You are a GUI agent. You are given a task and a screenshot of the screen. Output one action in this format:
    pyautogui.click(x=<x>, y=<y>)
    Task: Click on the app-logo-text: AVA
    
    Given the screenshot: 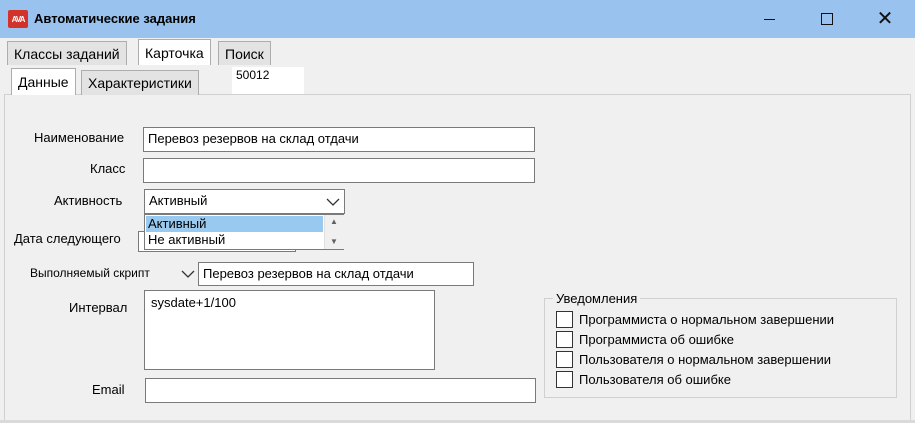 What is the action you would take?
    pyautogui.click(x=18, y=19)
    